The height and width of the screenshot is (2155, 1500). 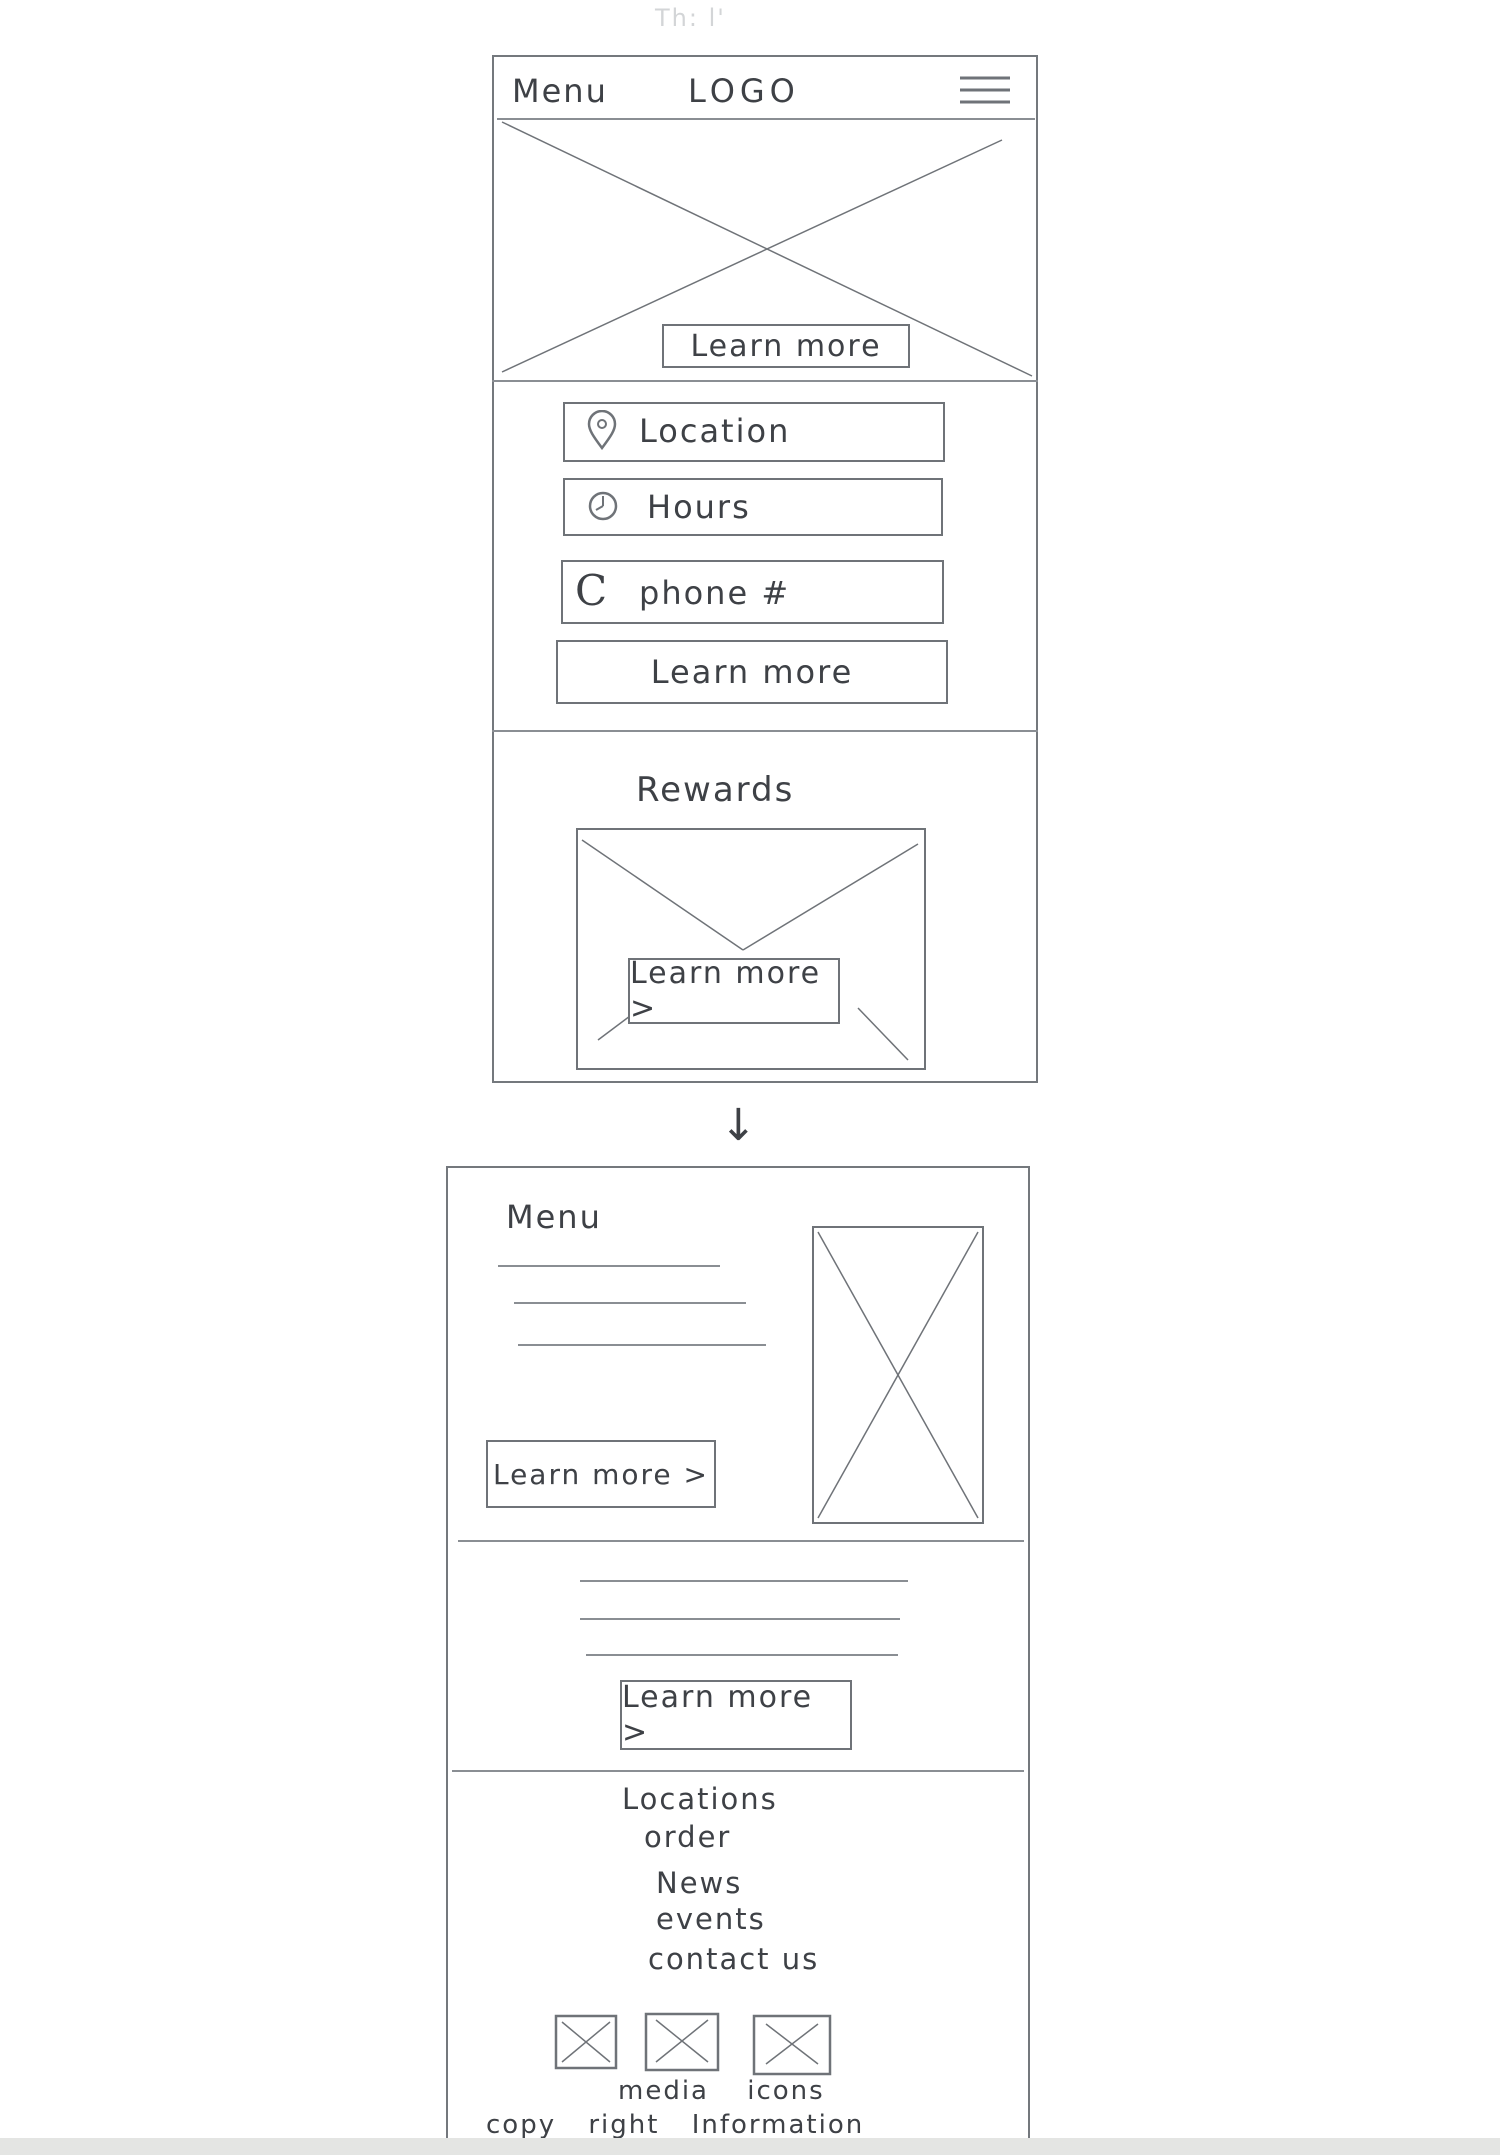 What do you see at coordinates (765, 381) in the screenshot?
I see `hero-divider` at bounding box center [765, 381].